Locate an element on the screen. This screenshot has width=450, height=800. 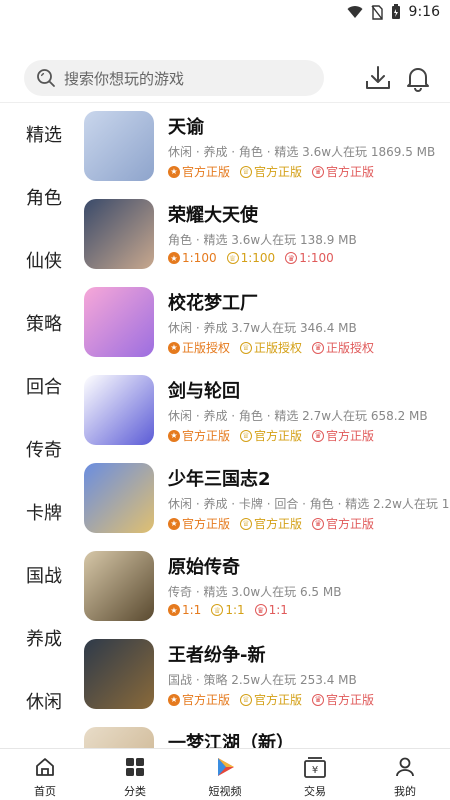
home-icon is located at coordinates (45, 767).